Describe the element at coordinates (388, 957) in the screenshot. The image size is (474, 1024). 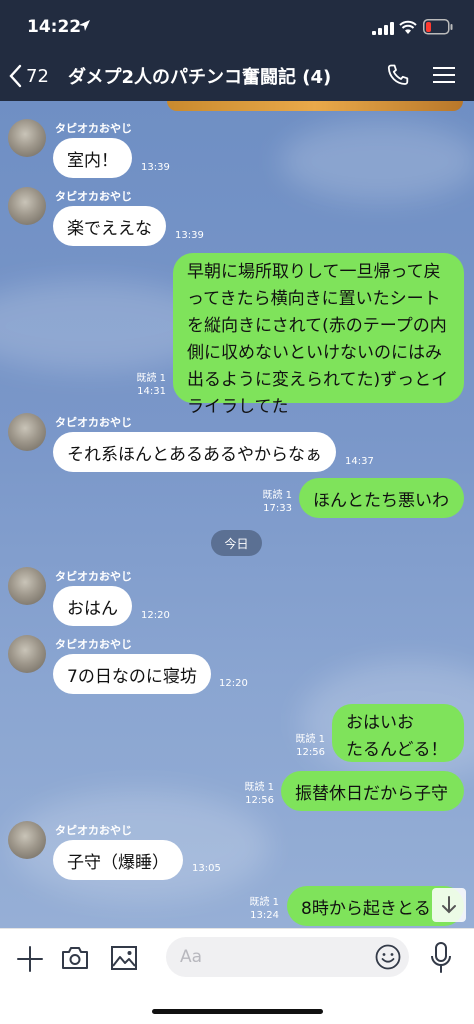
I see `emoji-icon` at that location.